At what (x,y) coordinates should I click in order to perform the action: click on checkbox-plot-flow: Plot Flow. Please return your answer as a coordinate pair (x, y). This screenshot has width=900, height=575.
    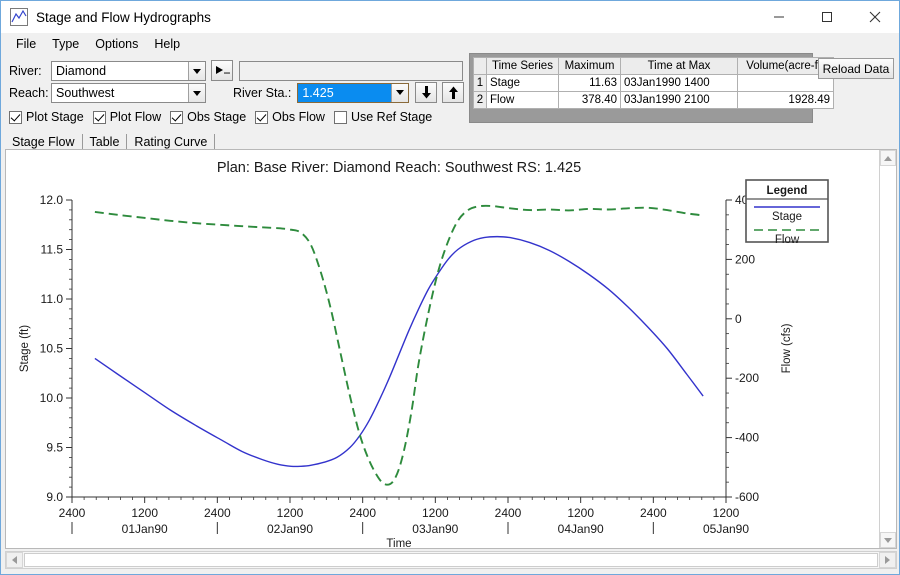
    Looking at the image, I should click on (127, 117).